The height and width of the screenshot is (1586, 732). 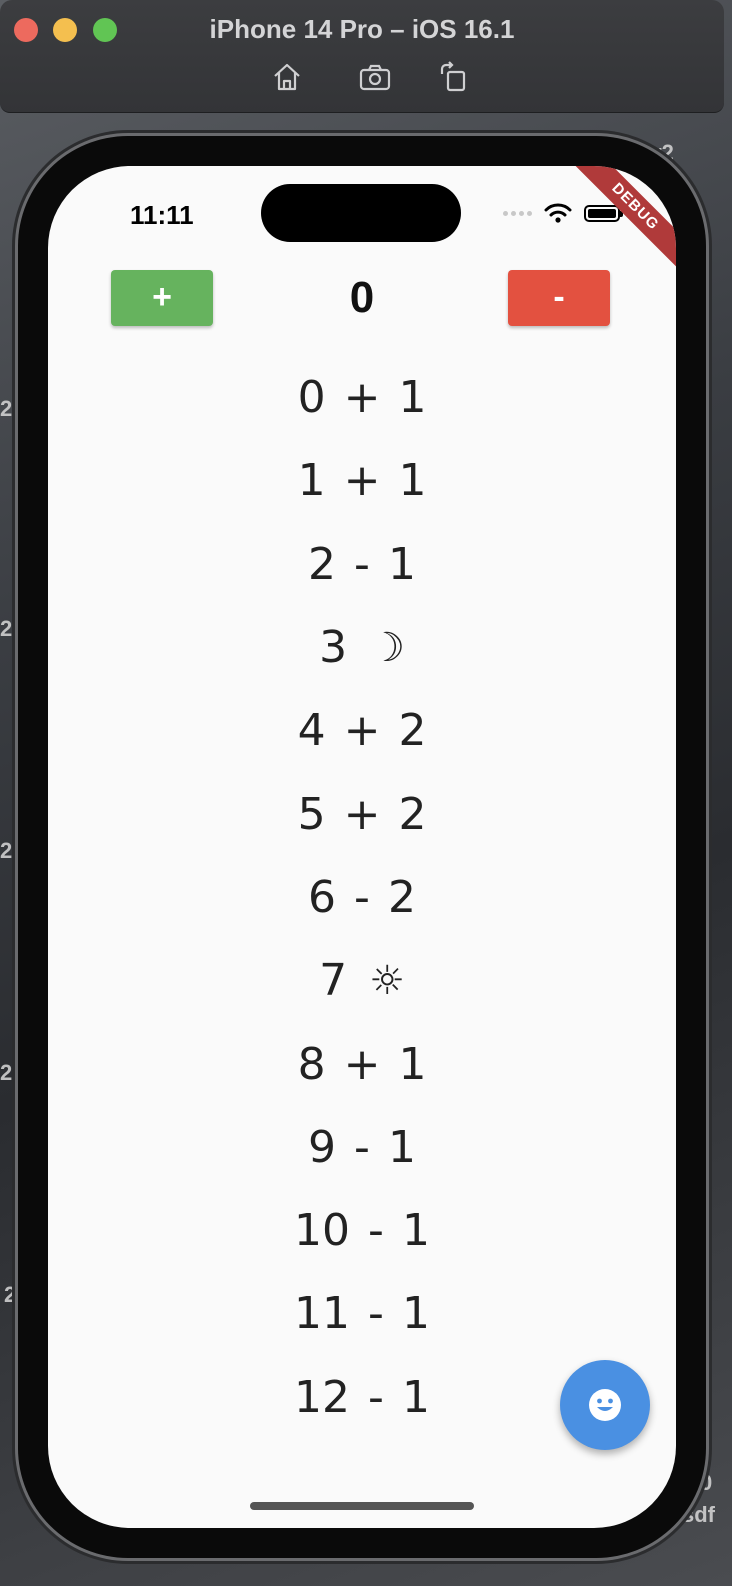 I want to click on row-number: 6, so click(x=322, y=897).